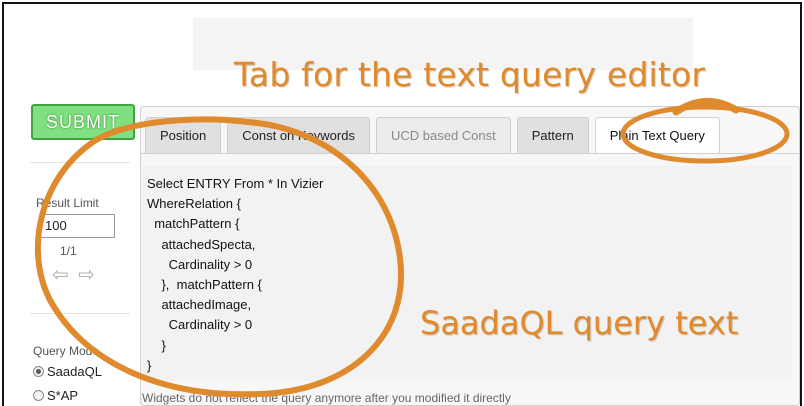 The width and height of the screenshot is (804, 406). What do you see at coordinates (74, 371) in the screenshot?
I see `query-mode-option-label: SaadaQL` at bounding box center [74, 371].